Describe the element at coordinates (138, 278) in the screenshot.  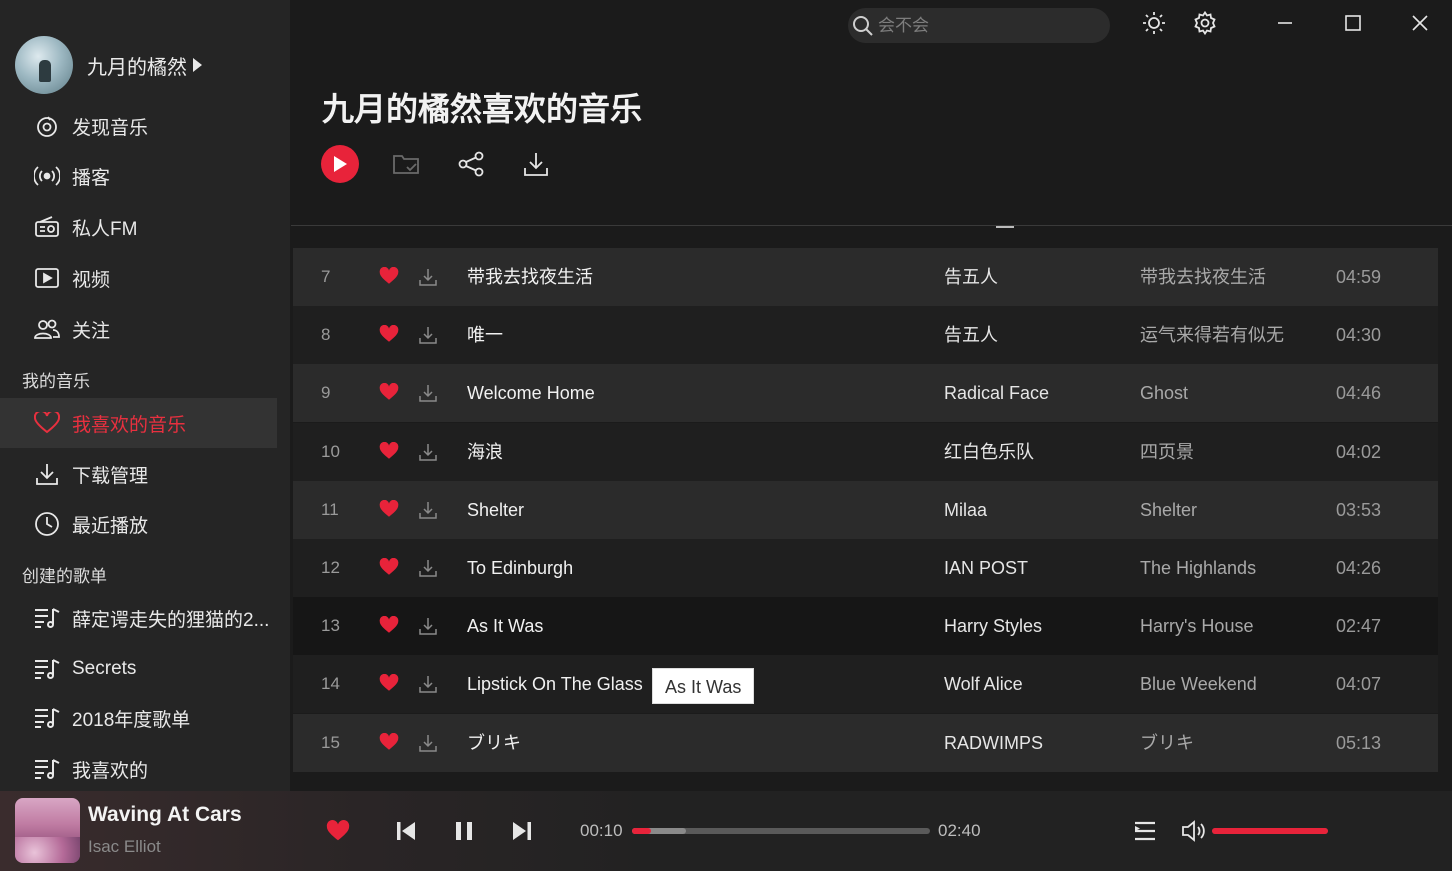
I see `nav-item-video: 视频` at that location.